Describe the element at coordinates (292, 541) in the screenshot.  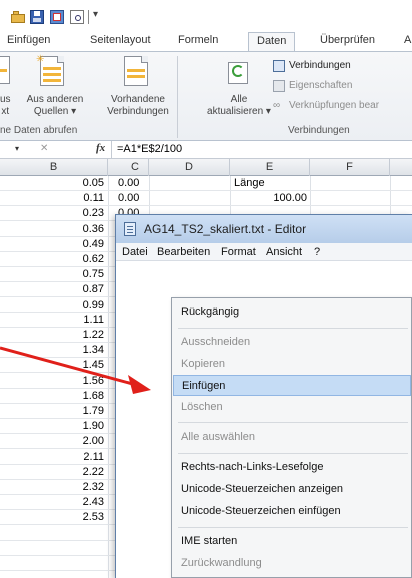
I see `menu-item-ime-open: IME starten` at that location.